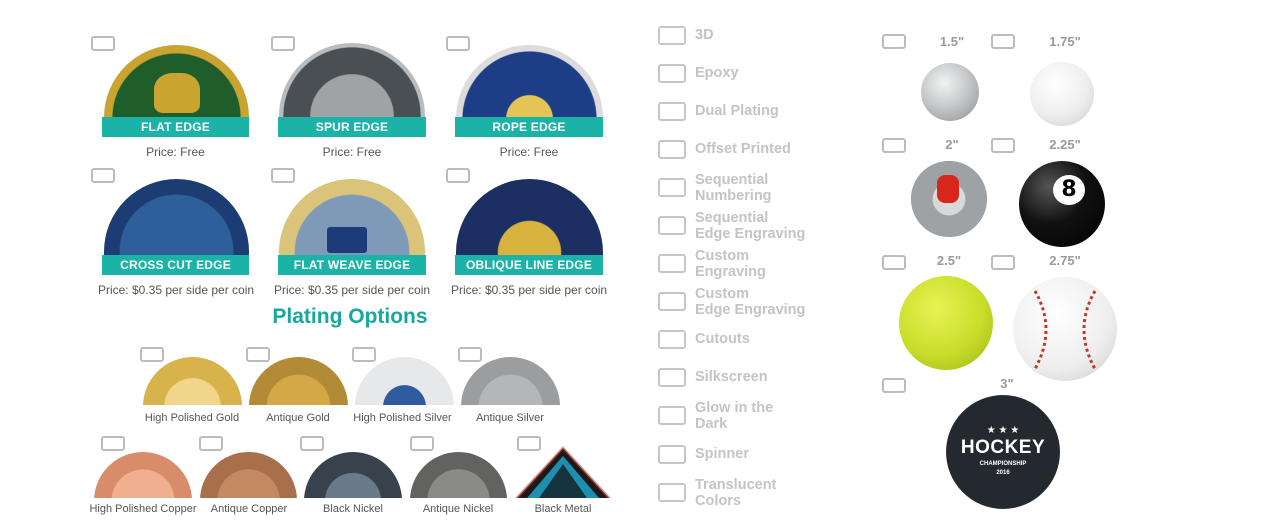 The height and width of the screenshot is (527, 1264). I want to click on spur-edge-coin-image, so click(352, 80).